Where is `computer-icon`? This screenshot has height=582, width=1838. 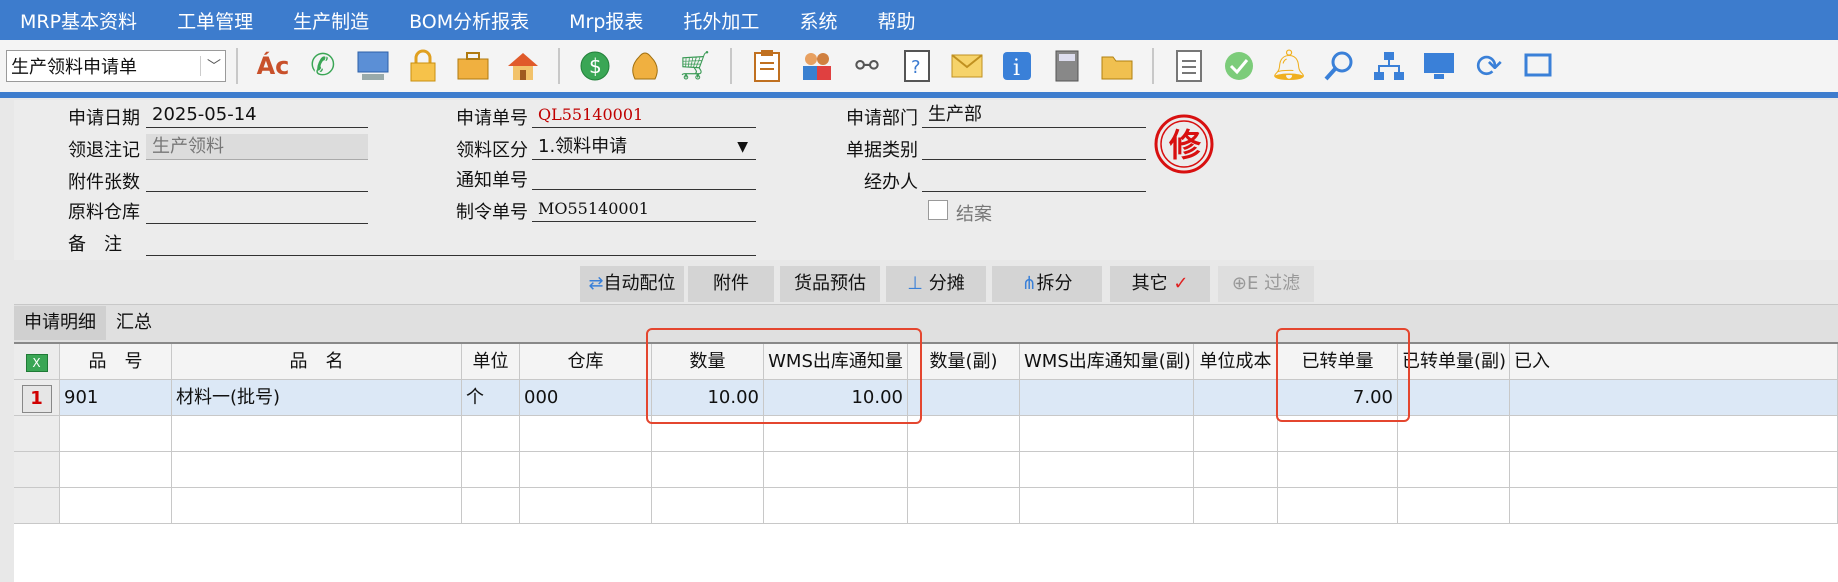
computer-icon is located at coordinates (373, 66).